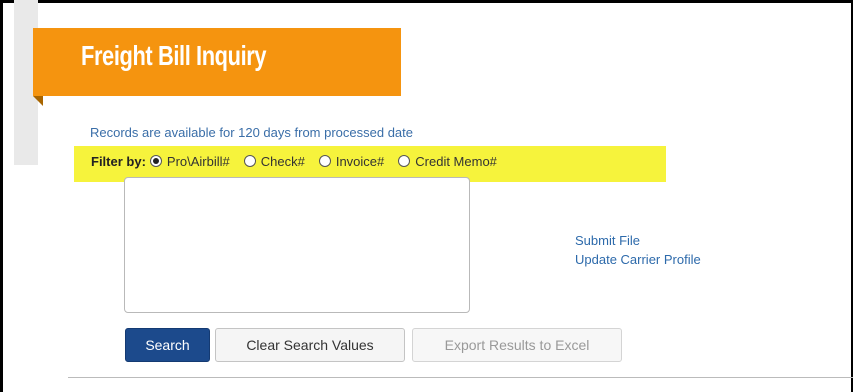  I want to click on page-title: Freight Bill Inquiry, so click(174, 55).